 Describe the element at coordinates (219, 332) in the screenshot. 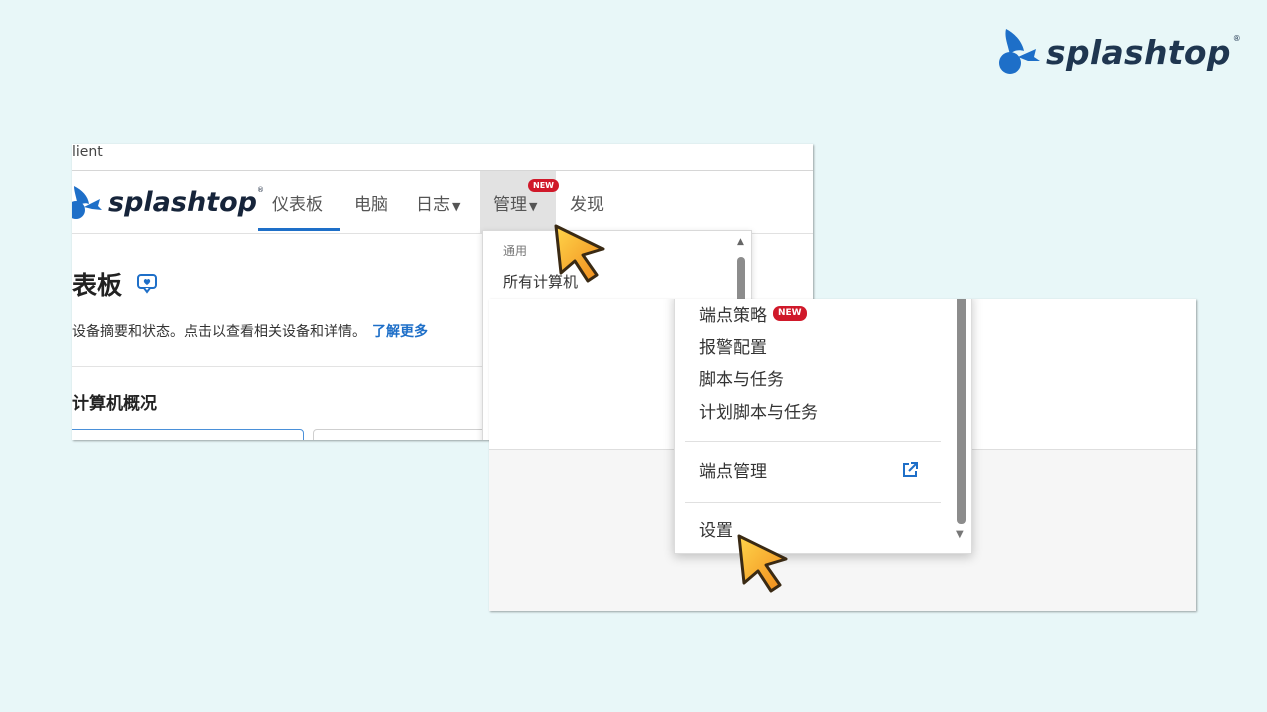

I see `page-description-text: 设备摘要和状态。点击以查看相关设备和详情。` at that location.